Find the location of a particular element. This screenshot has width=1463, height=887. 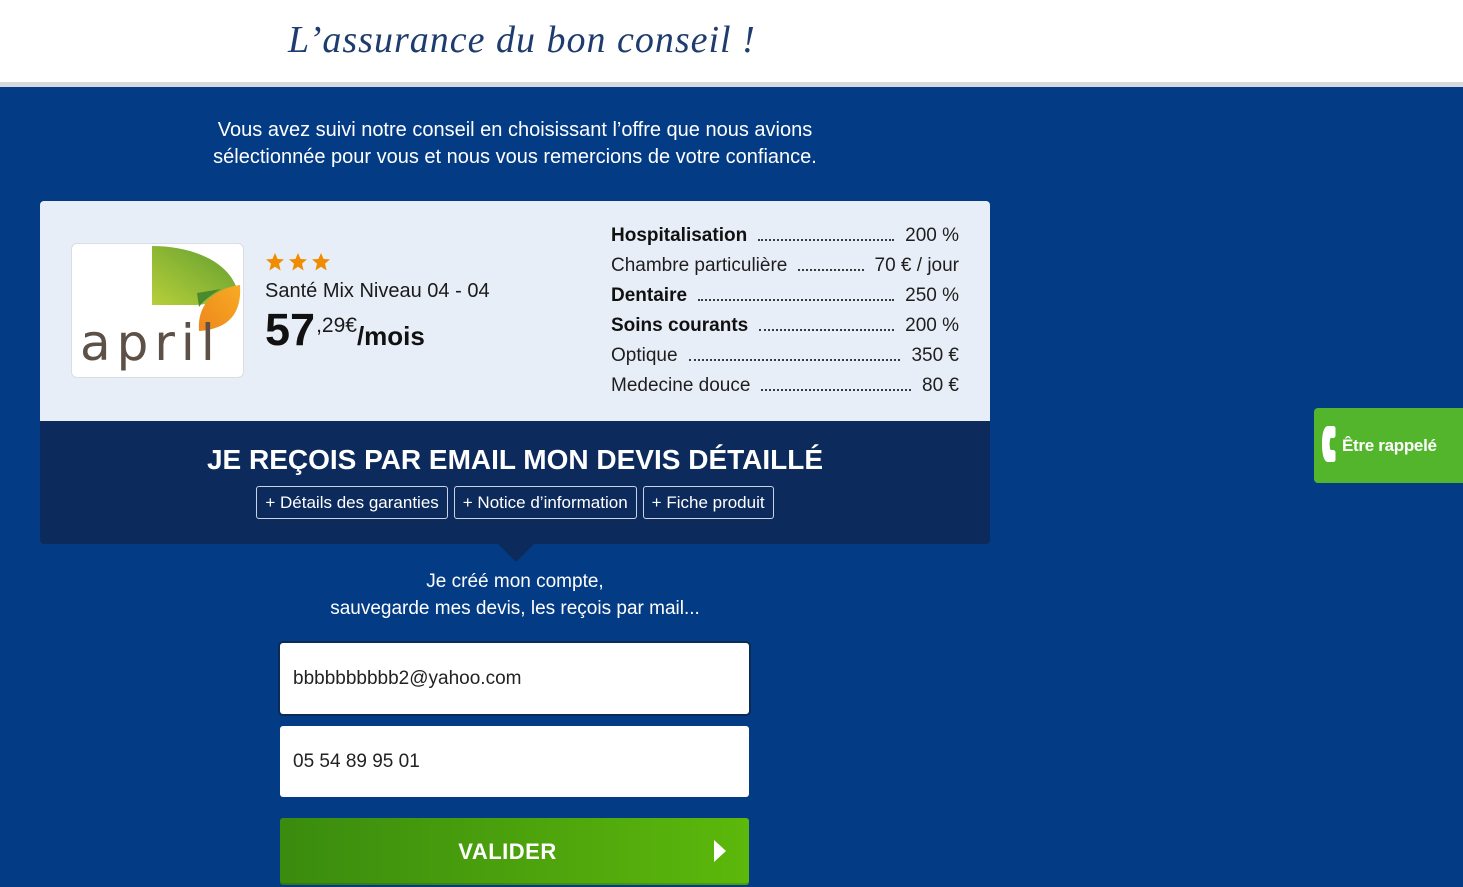

guarantee-label: Optique is located at coordinates (644, 355).